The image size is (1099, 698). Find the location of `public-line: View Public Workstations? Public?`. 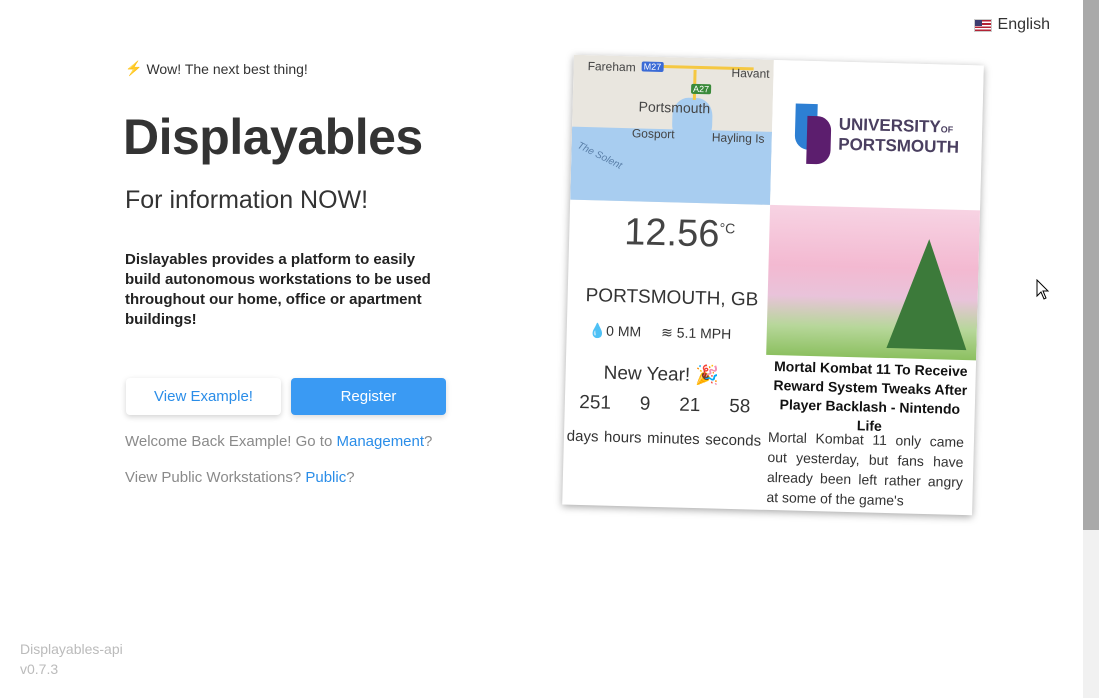

public-line: View Public Workstations? Public? is located at coordinates (240, 477).